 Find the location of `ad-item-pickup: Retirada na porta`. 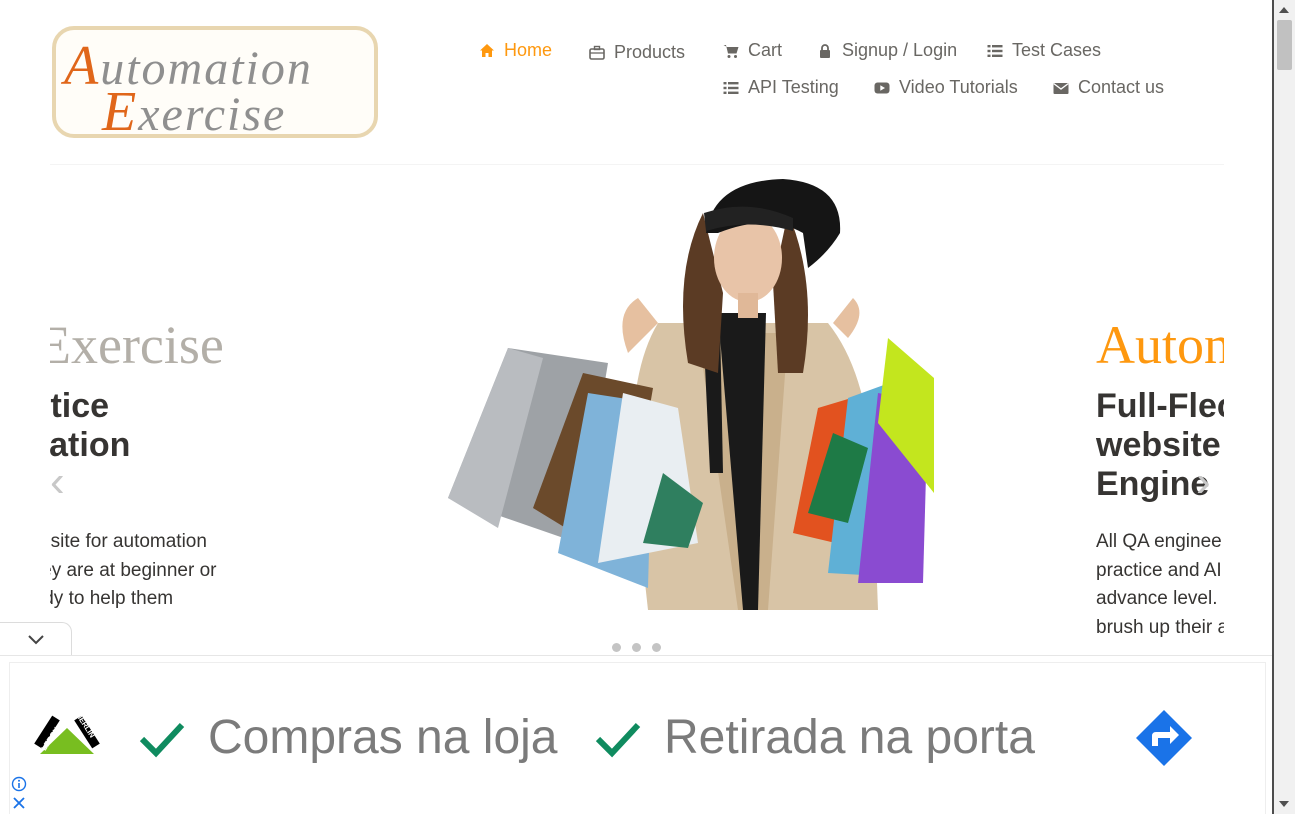

ad-item-pickup: Retirada na porta is located at coordinates (849, 737).